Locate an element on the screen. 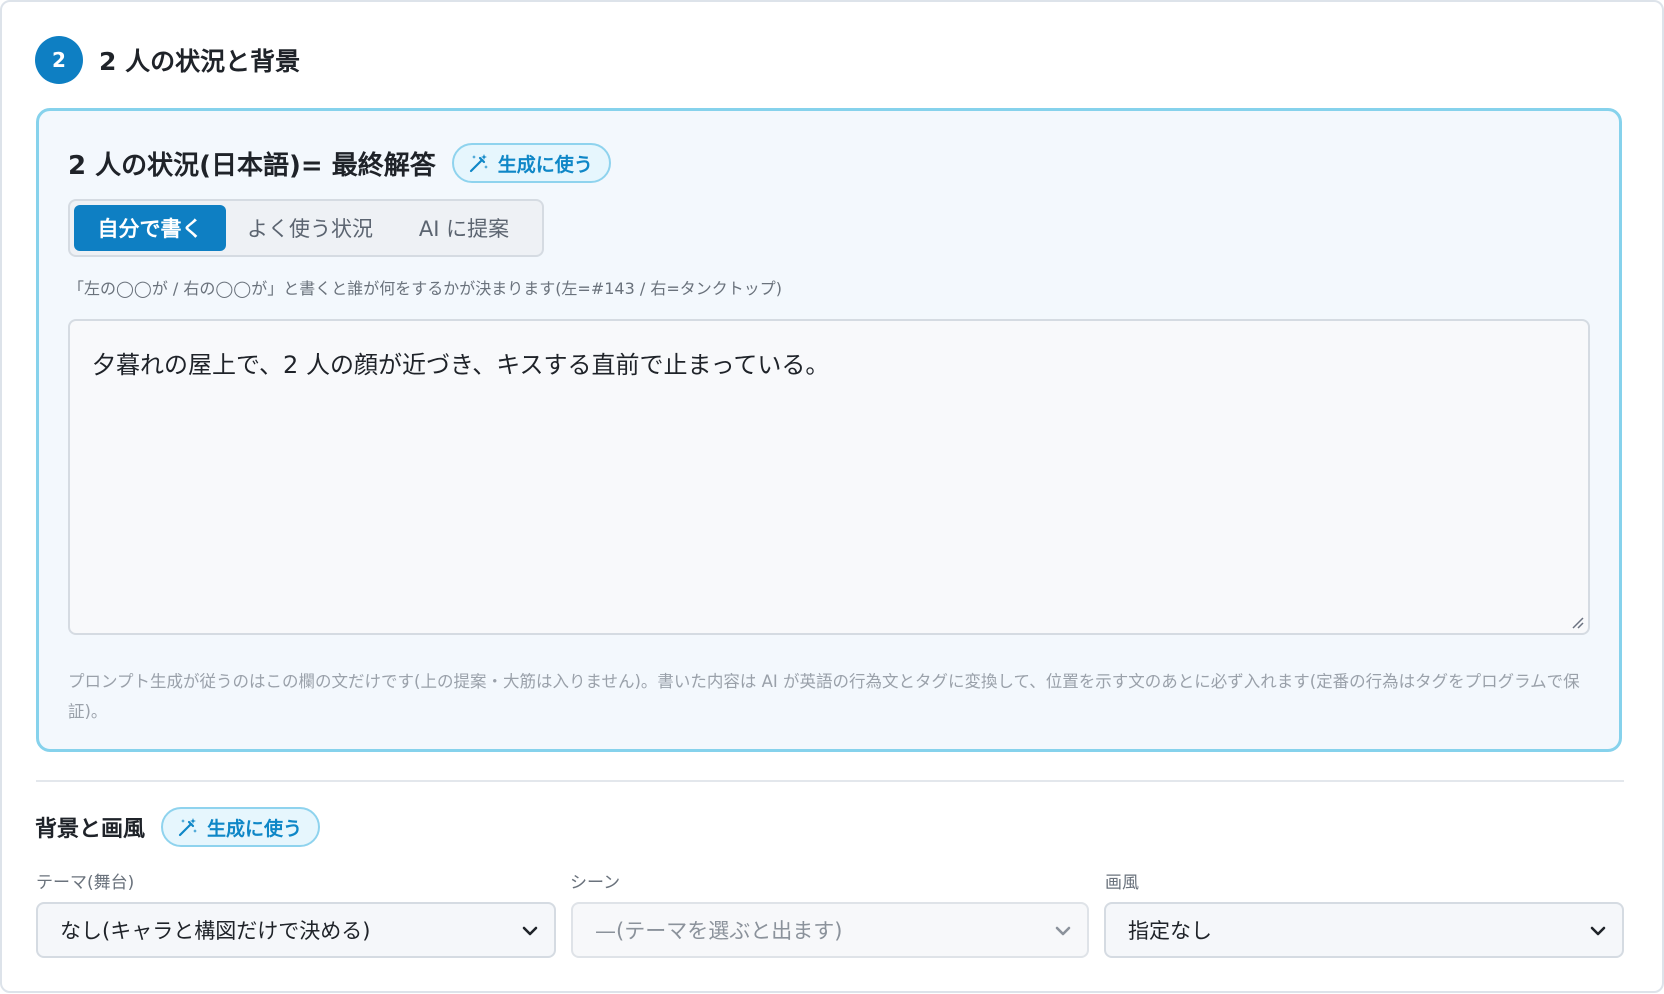 This screenshot has width=1664, height=994. theme-label: テーマ(舞台) is located at coordinates (85, 883).